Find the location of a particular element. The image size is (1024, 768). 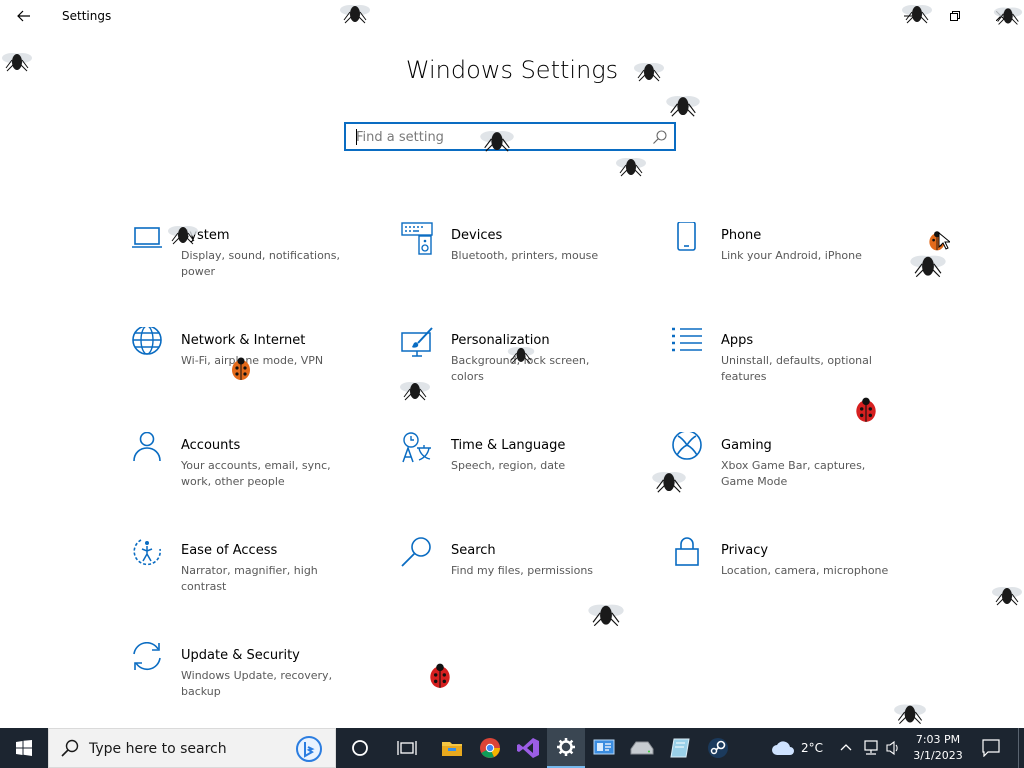

start-button is located at coordinates (24, 748).